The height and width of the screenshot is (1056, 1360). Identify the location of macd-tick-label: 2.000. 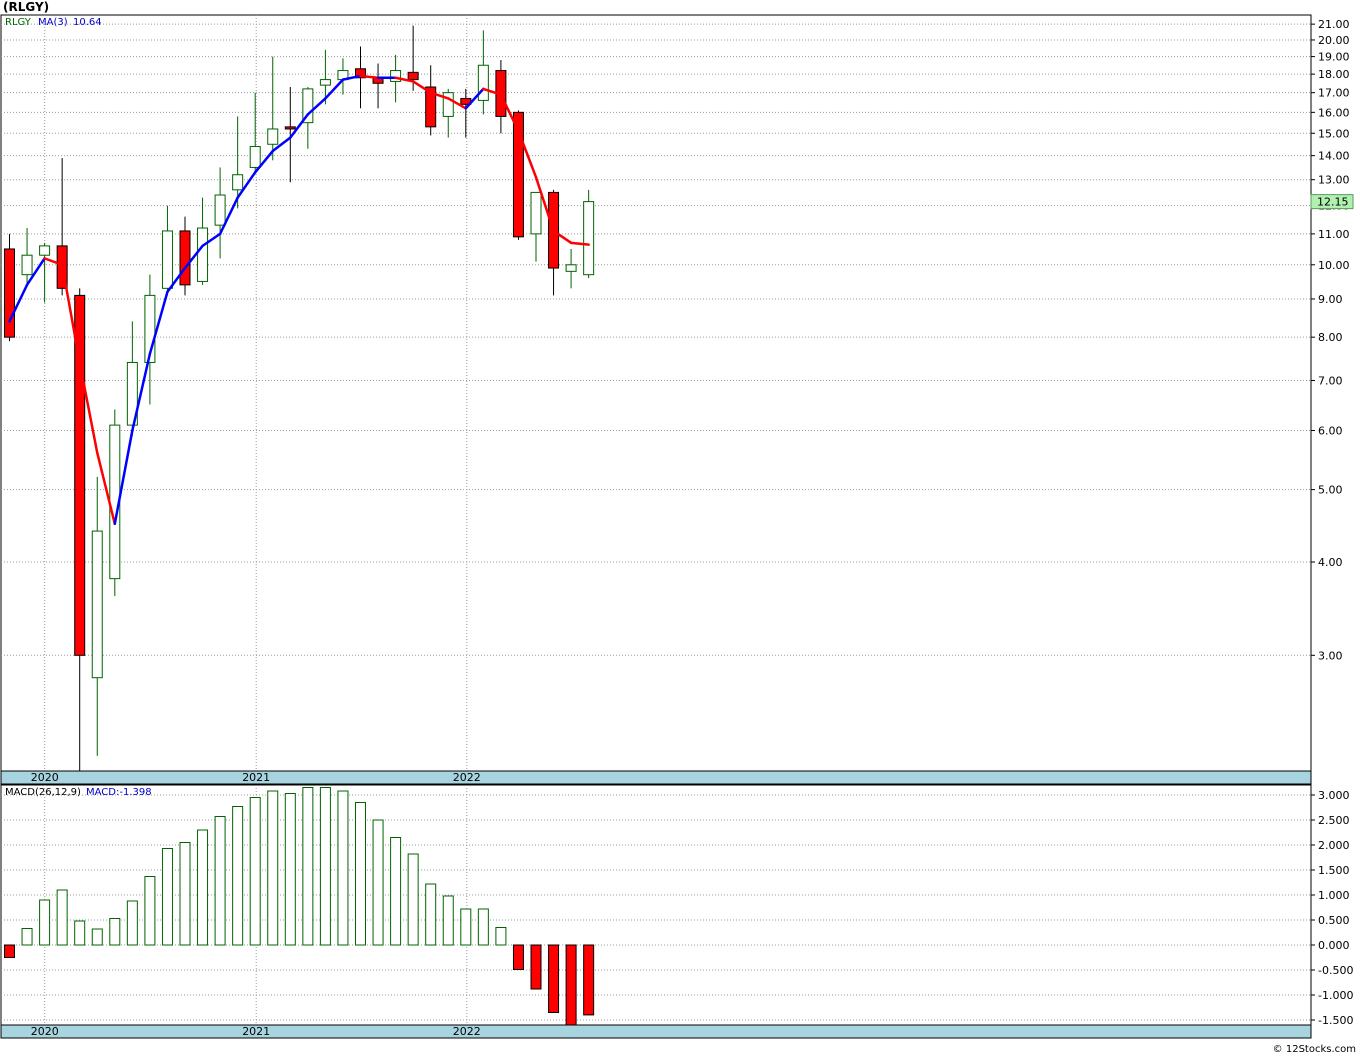
(1334, 845).